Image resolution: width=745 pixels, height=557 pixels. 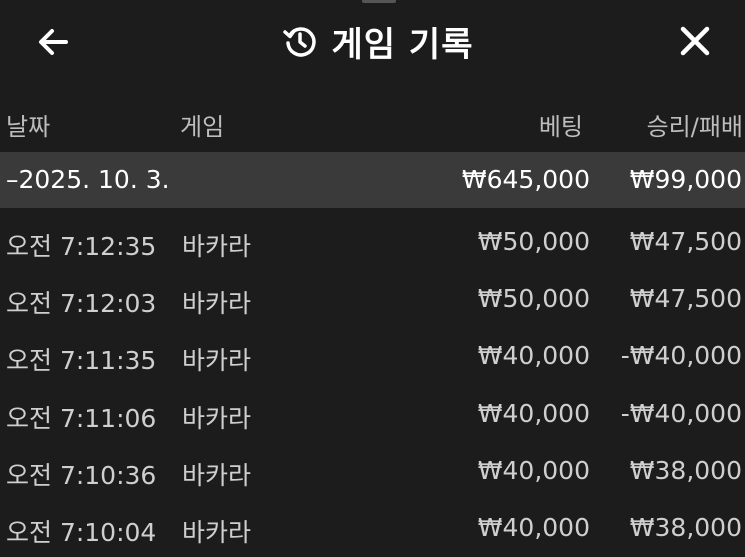 What do you see at coordinates (300, 41) in the screenshot?
I see `history-clock-icon` at bounding box center [300, 41].